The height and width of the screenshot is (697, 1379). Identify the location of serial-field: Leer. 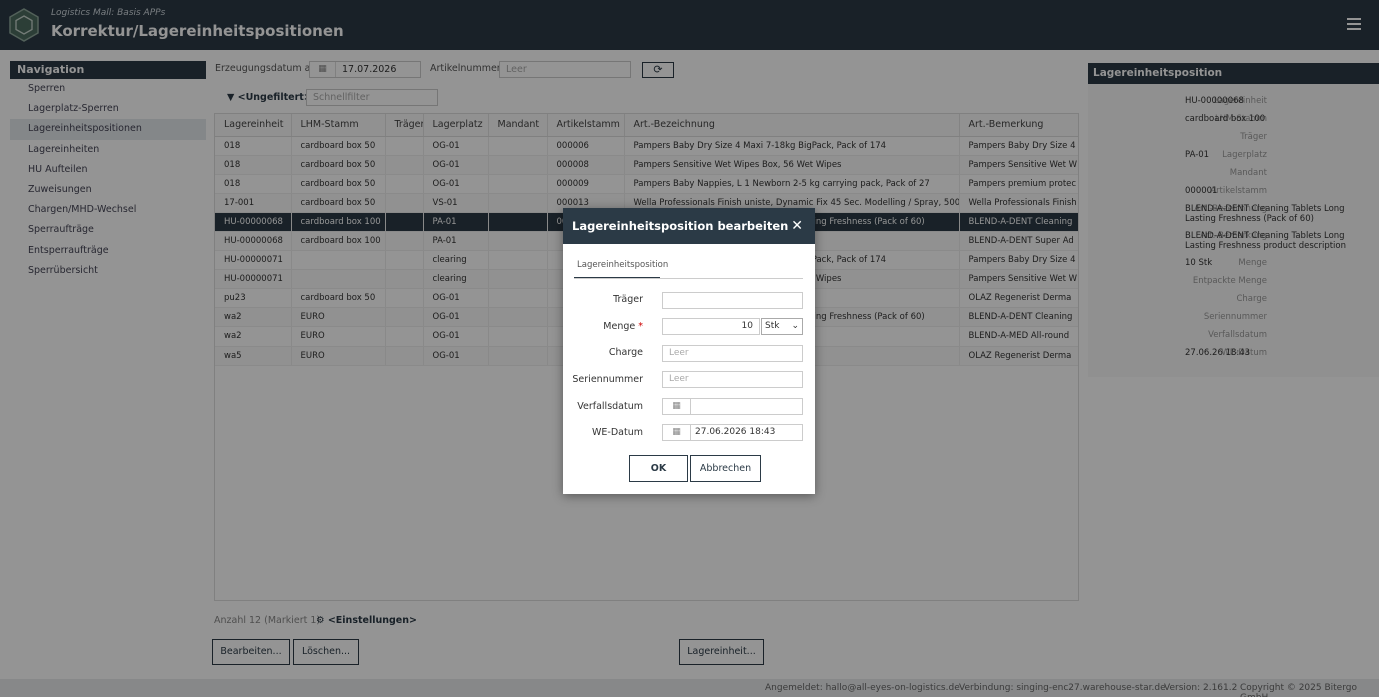
(732, 379).